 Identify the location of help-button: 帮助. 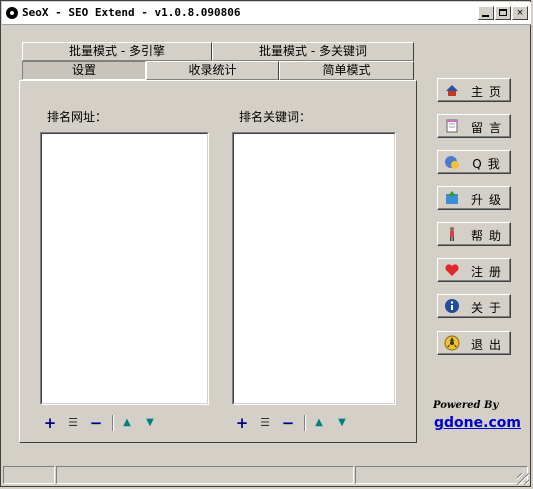
(474, 234).